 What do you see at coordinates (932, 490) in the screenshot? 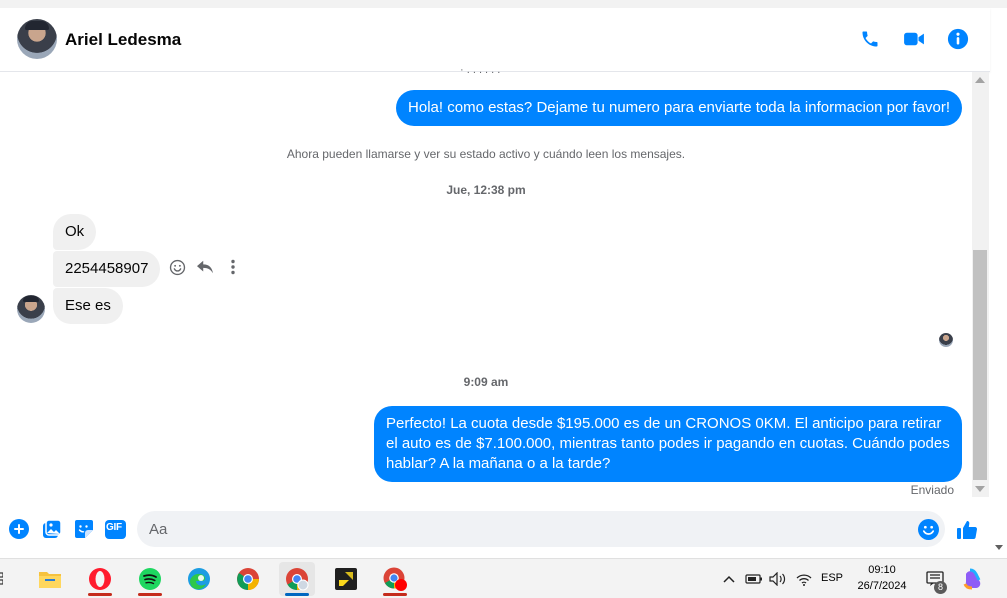
I see `sent-status: Enviado` at bounding box center [932, 490].